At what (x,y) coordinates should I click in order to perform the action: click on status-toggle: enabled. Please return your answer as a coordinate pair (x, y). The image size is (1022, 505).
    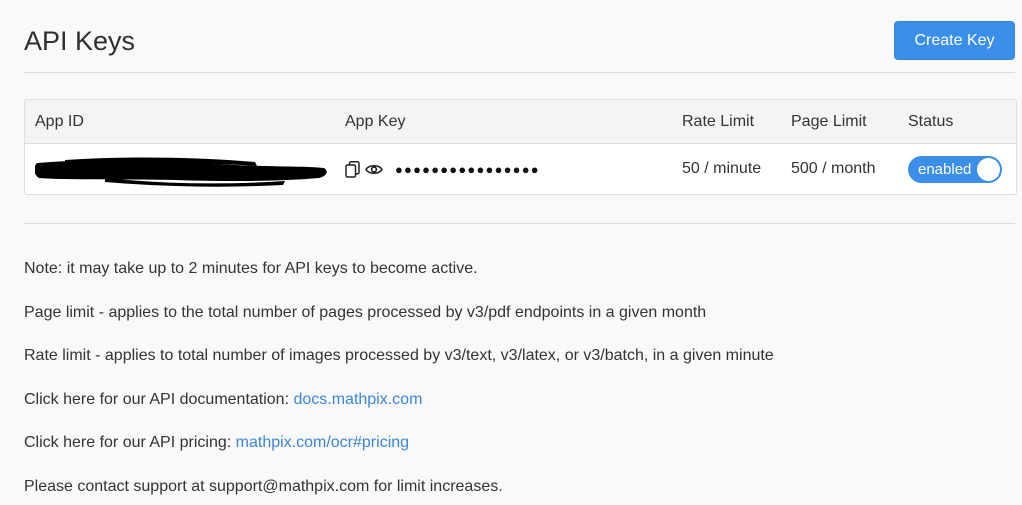
    Looking at the image, I should click on (955, 169).